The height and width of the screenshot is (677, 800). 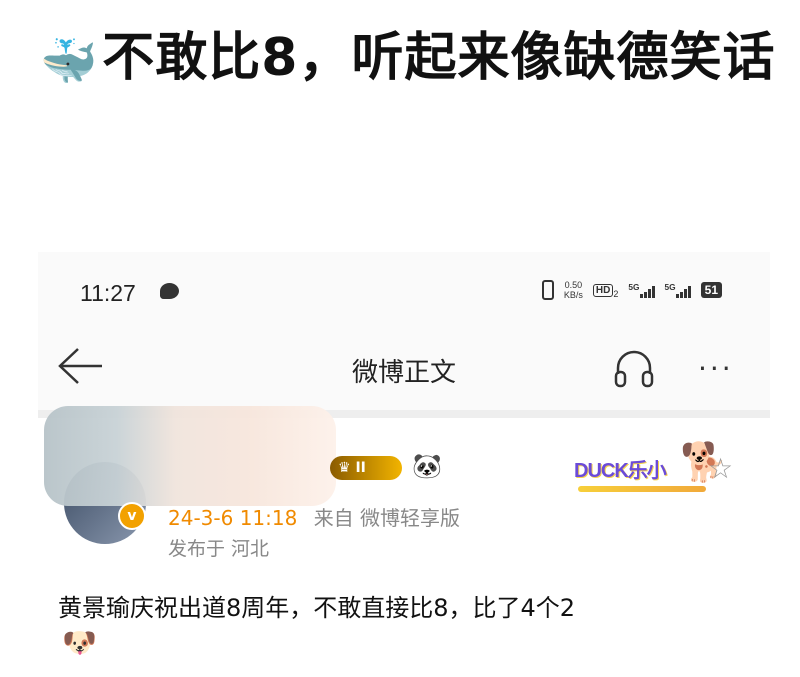 I want to click on network-speed: 0.50 KB/s, so click(x=573, y=290).